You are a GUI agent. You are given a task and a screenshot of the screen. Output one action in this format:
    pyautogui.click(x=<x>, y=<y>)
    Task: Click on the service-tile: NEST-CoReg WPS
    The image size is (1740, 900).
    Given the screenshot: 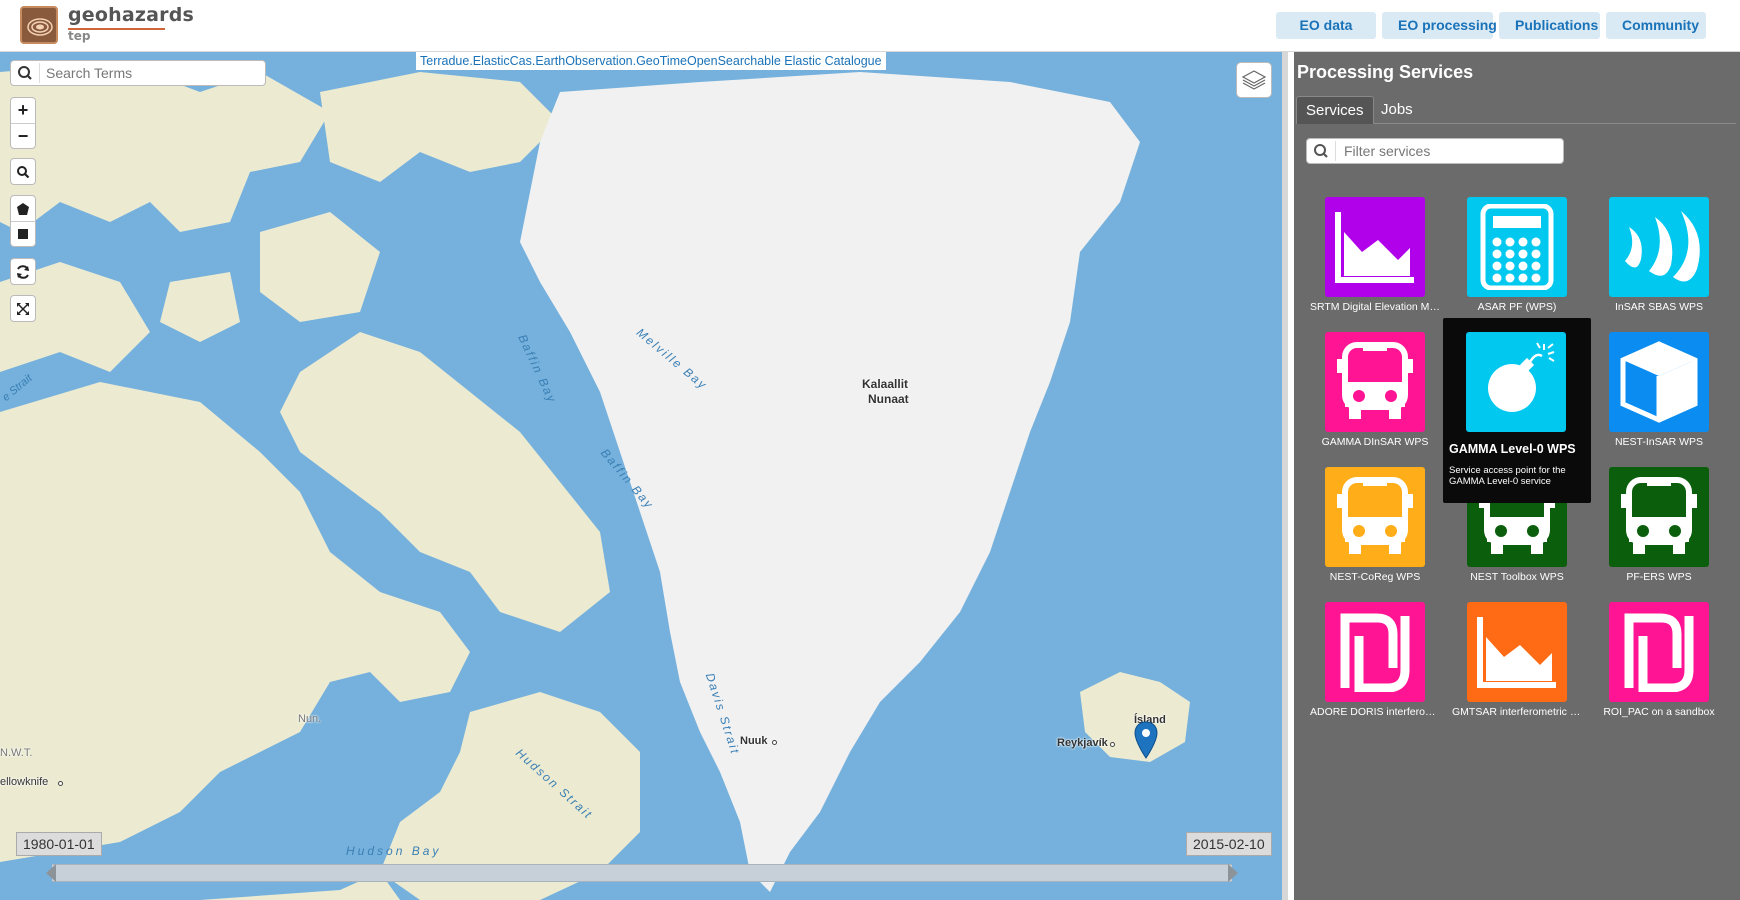 What is the action you would take?
    pyautogui.click(x=1375, y=527)
    